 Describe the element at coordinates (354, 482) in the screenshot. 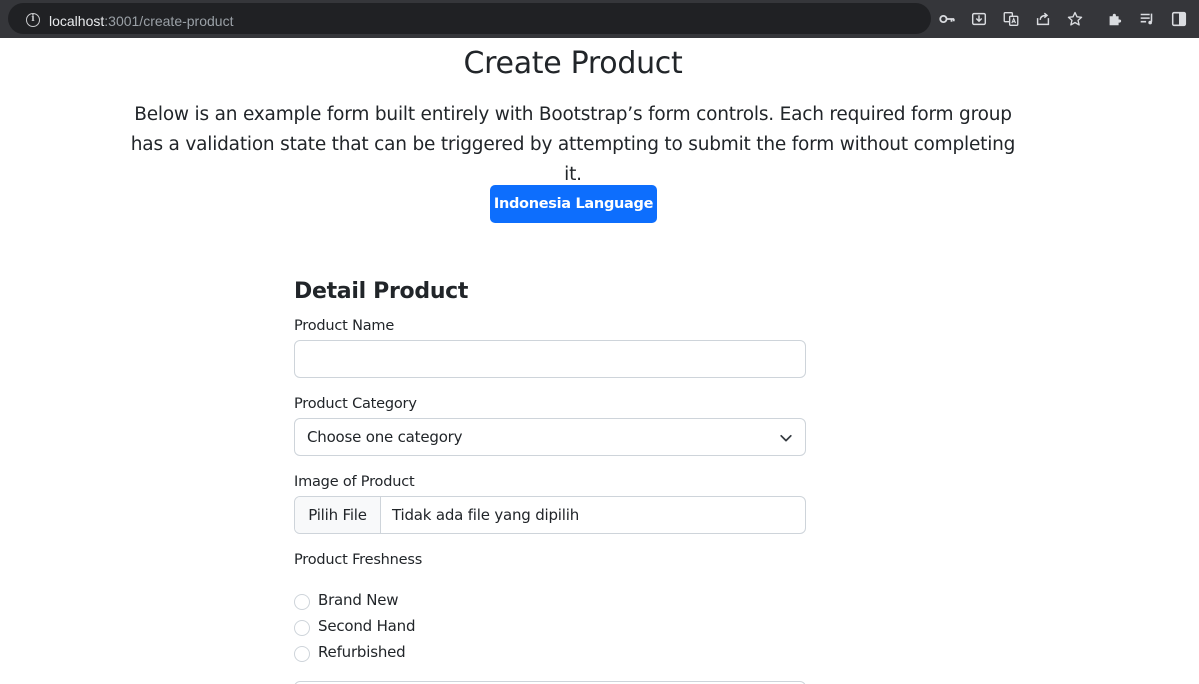

I see `product-image-label: Image of Product` at that location.